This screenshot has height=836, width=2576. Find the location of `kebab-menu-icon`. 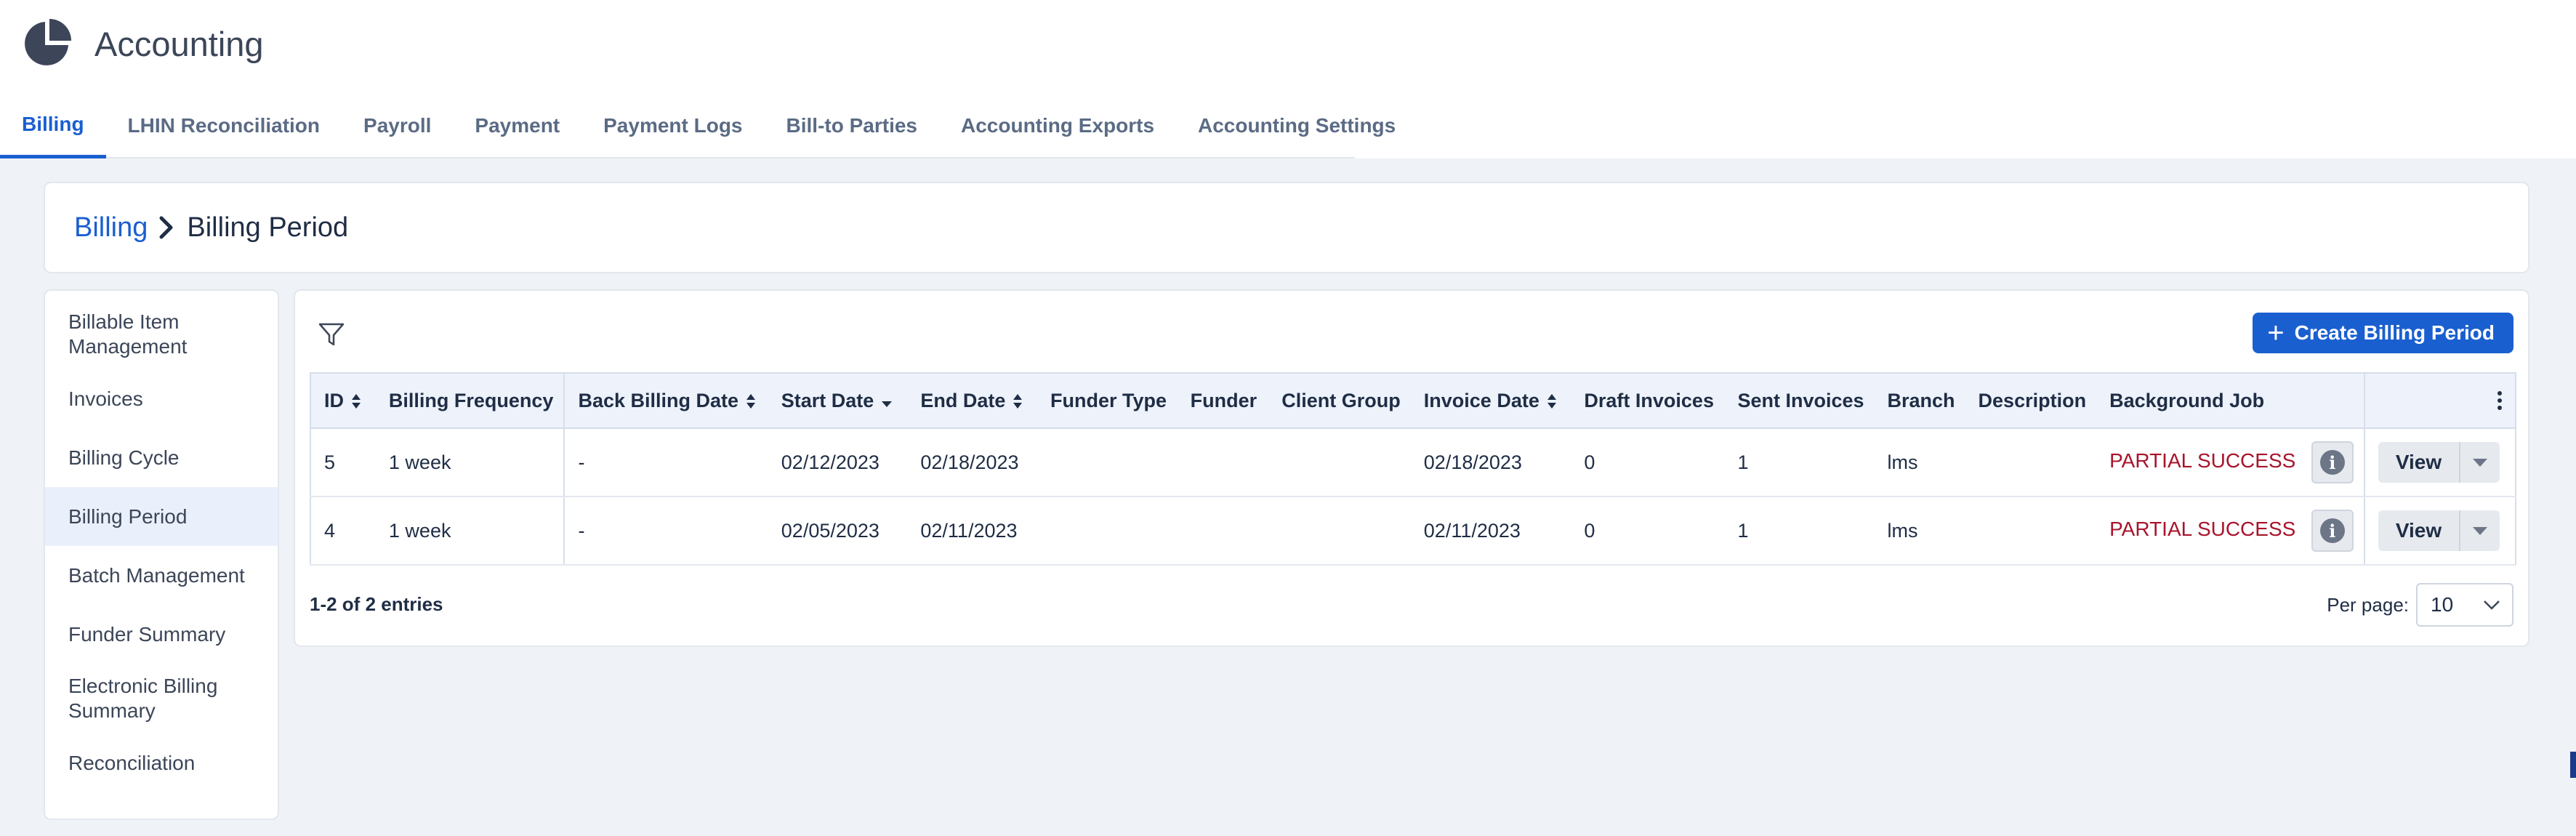

kebab-menu-icon is located at coordinates (2499, 400).